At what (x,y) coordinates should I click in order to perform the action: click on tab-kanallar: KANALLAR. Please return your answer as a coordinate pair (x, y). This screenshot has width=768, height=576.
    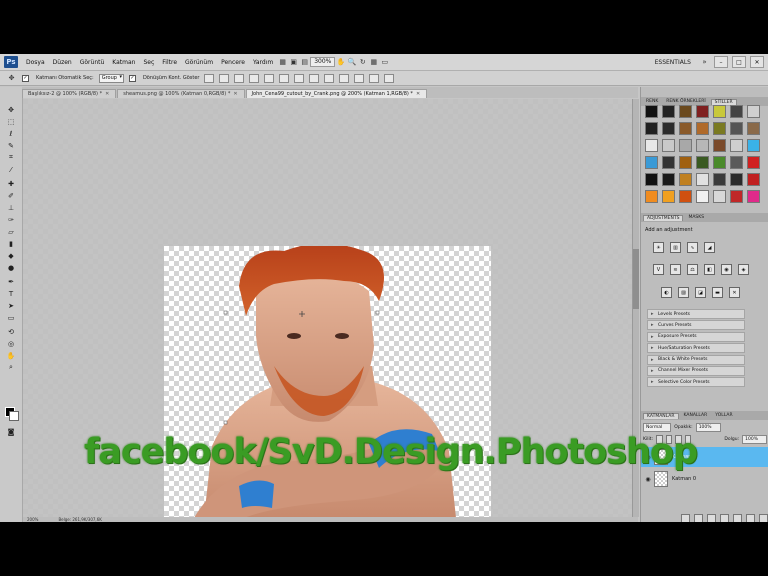
    Looking at the image, I should click on (696, 415).